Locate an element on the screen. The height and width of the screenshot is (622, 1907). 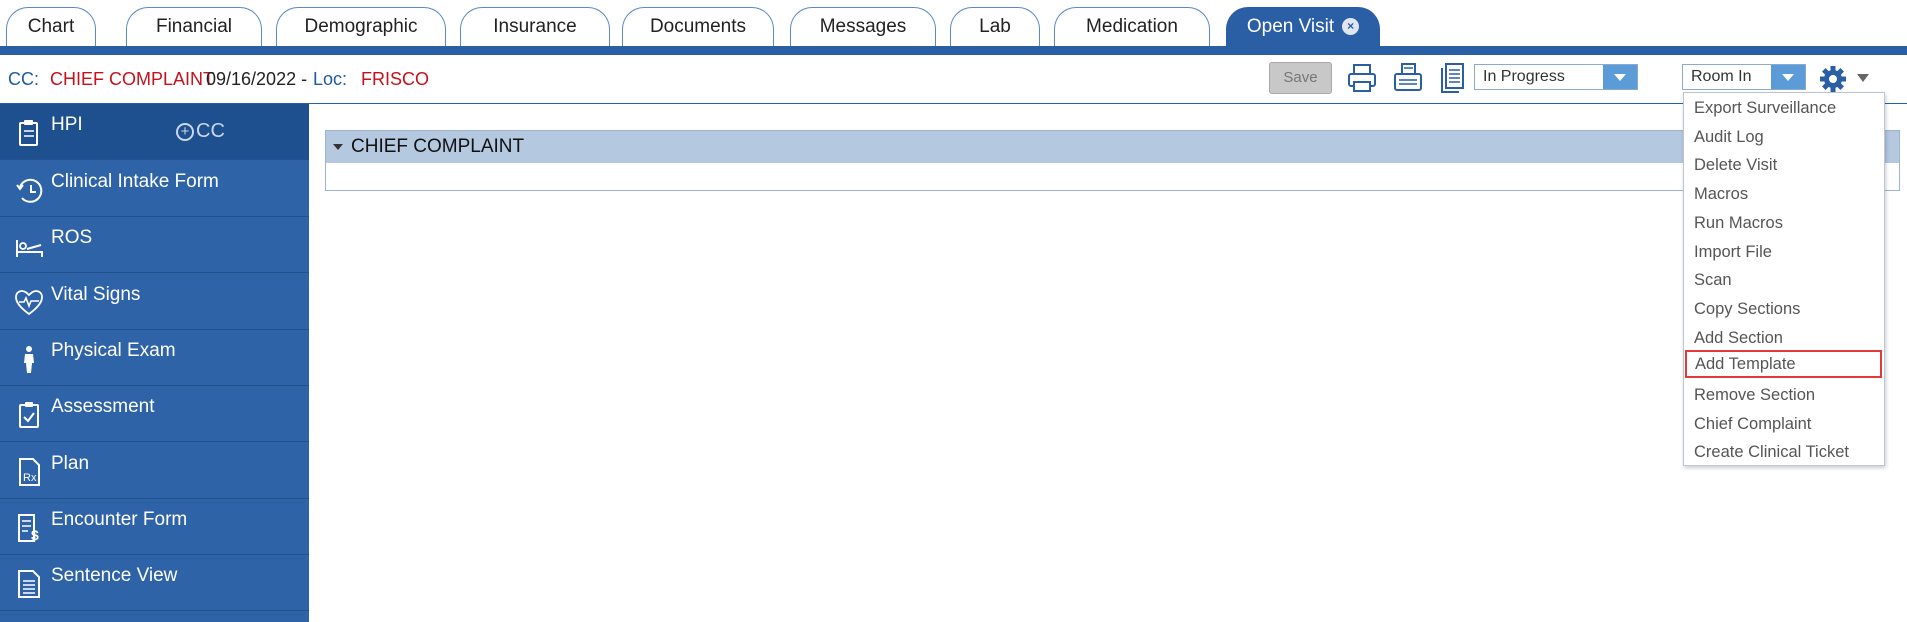
sidebar-item-label: ROS is located at coordinates (72, 237).